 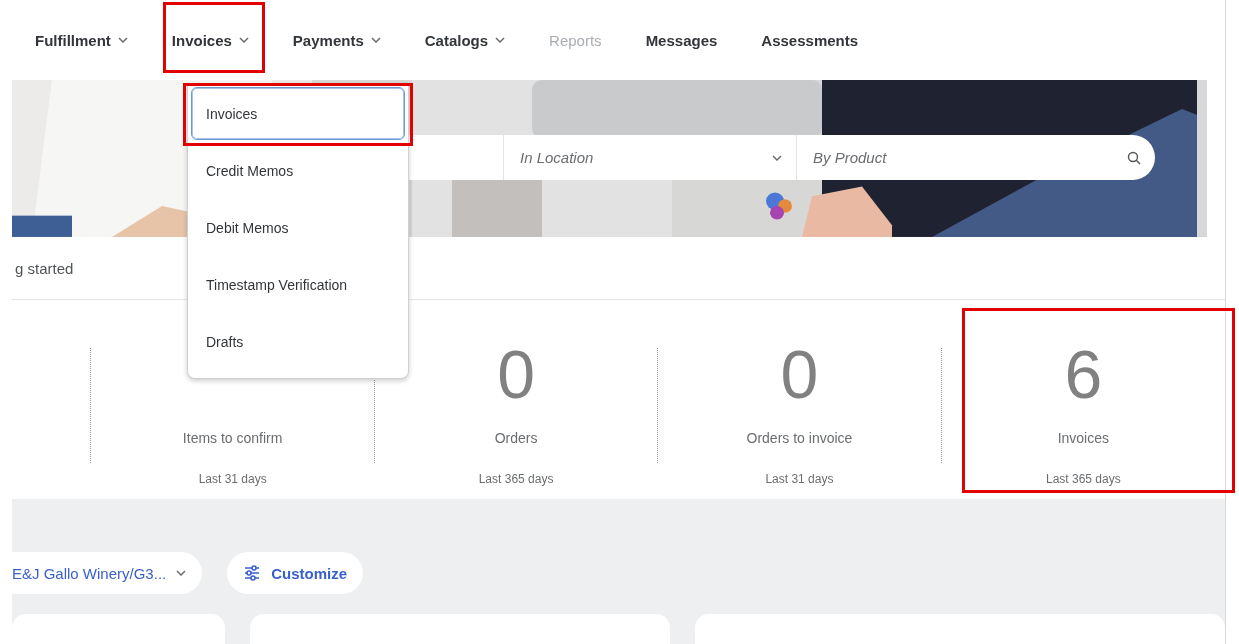 I want to click on menu-item: Invoices, so click(x=298, y=113).